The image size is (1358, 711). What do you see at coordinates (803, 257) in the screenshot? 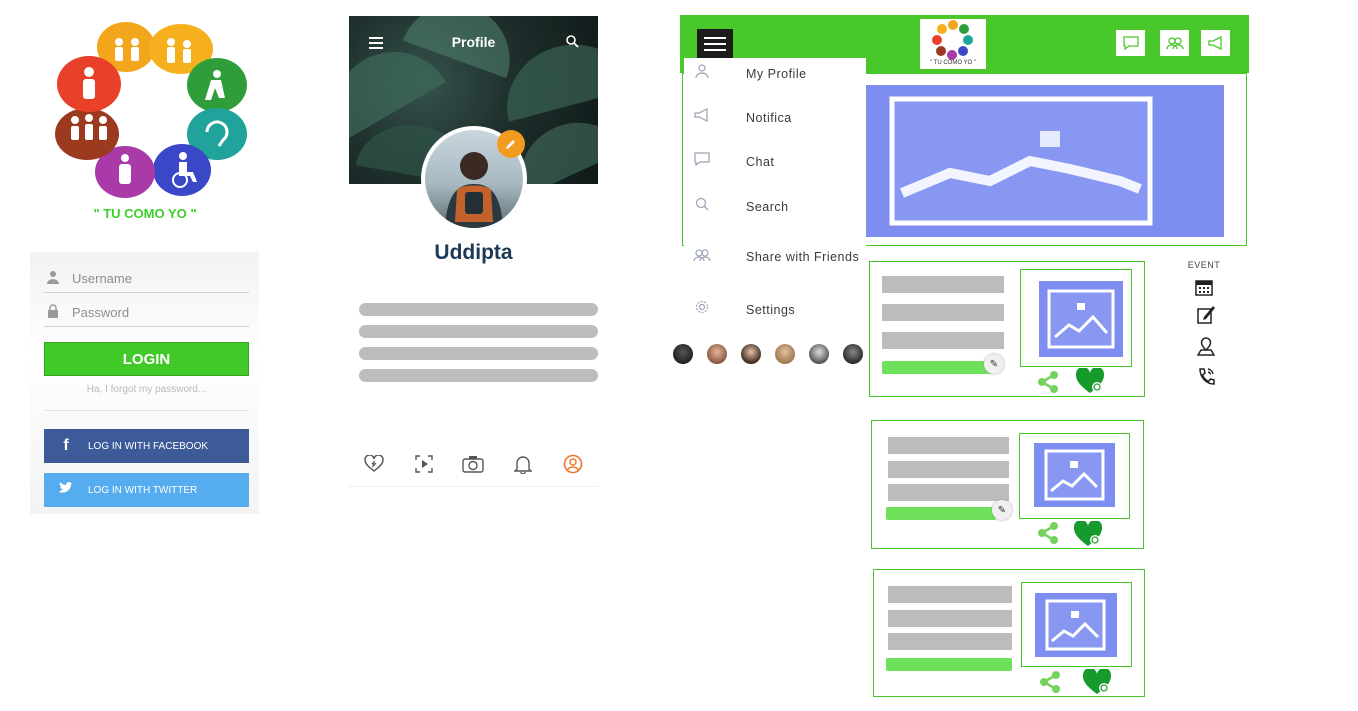
I see `drawer-label: Share with Friends` at bounding box center [803, 257].